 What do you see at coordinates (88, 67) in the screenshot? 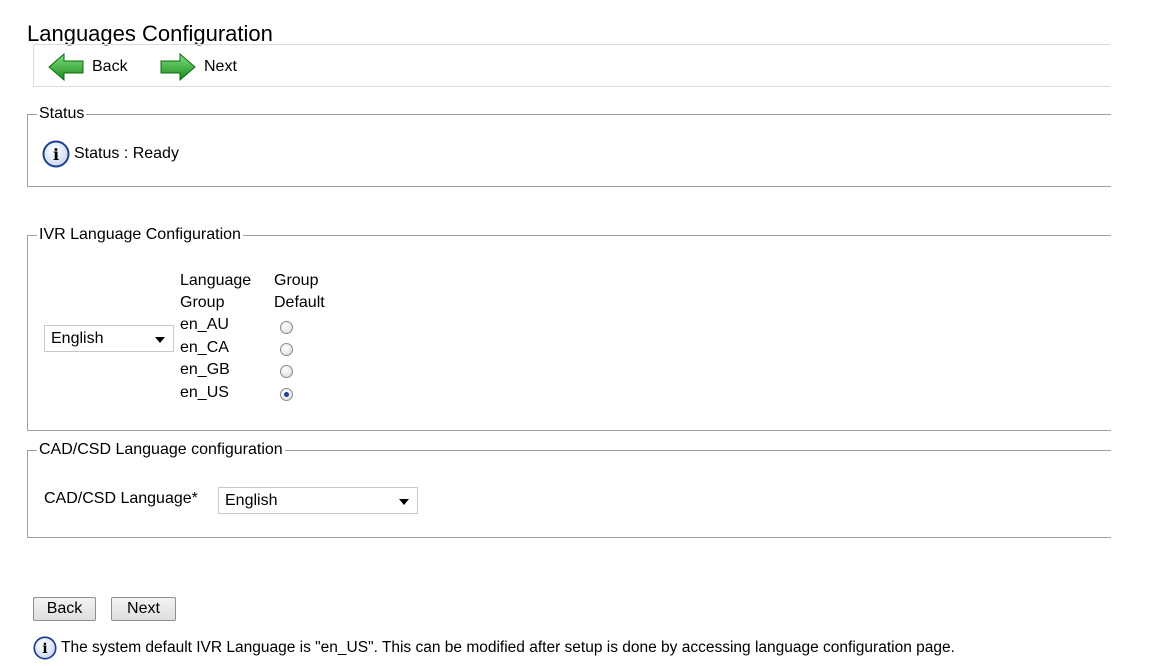
I see `toolbar-back-button: Back` at bounding box center [88, 67].